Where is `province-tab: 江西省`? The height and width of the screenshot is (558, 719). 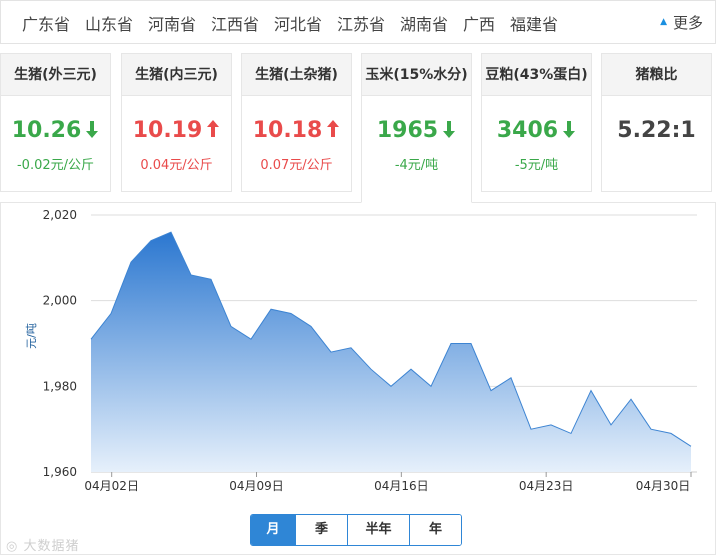 province-tab: 江西省 is located at coordinates (235, 23).